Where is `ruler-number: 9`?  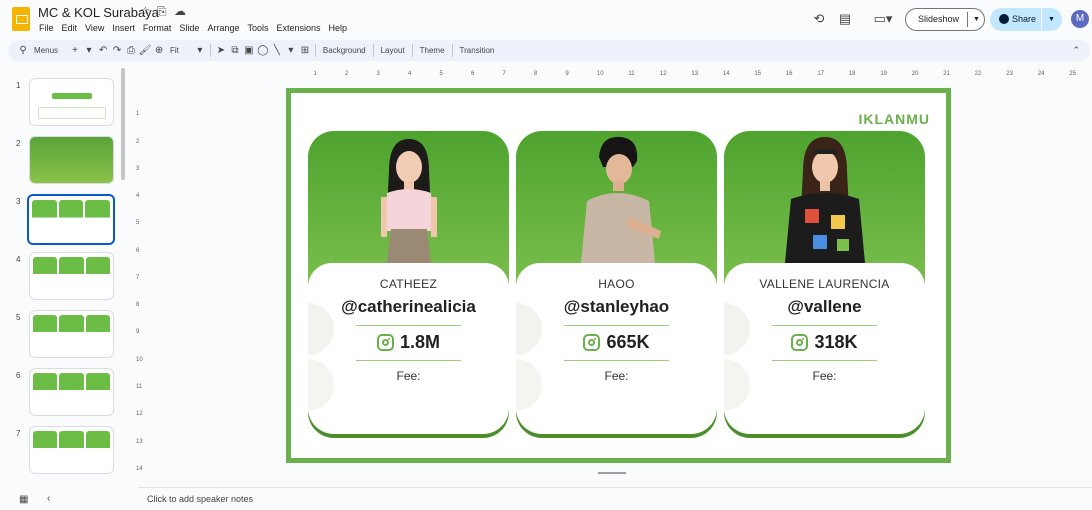
ruler-number: 9 is located at coordinates (567, 74).